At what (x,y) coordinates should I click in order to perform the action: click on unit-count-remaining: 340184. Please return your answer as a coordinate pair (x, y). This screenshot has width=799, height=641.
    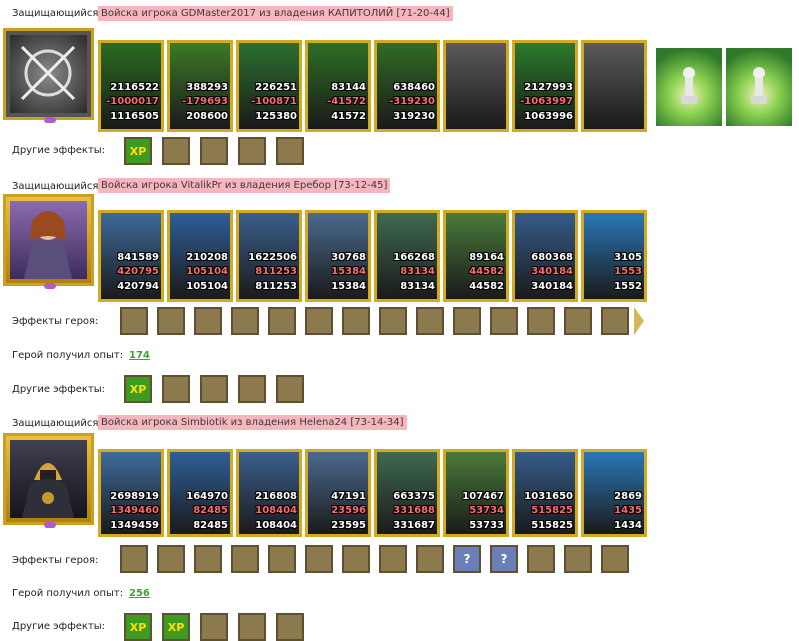
    Looking at the image, I should click on (552, 286).